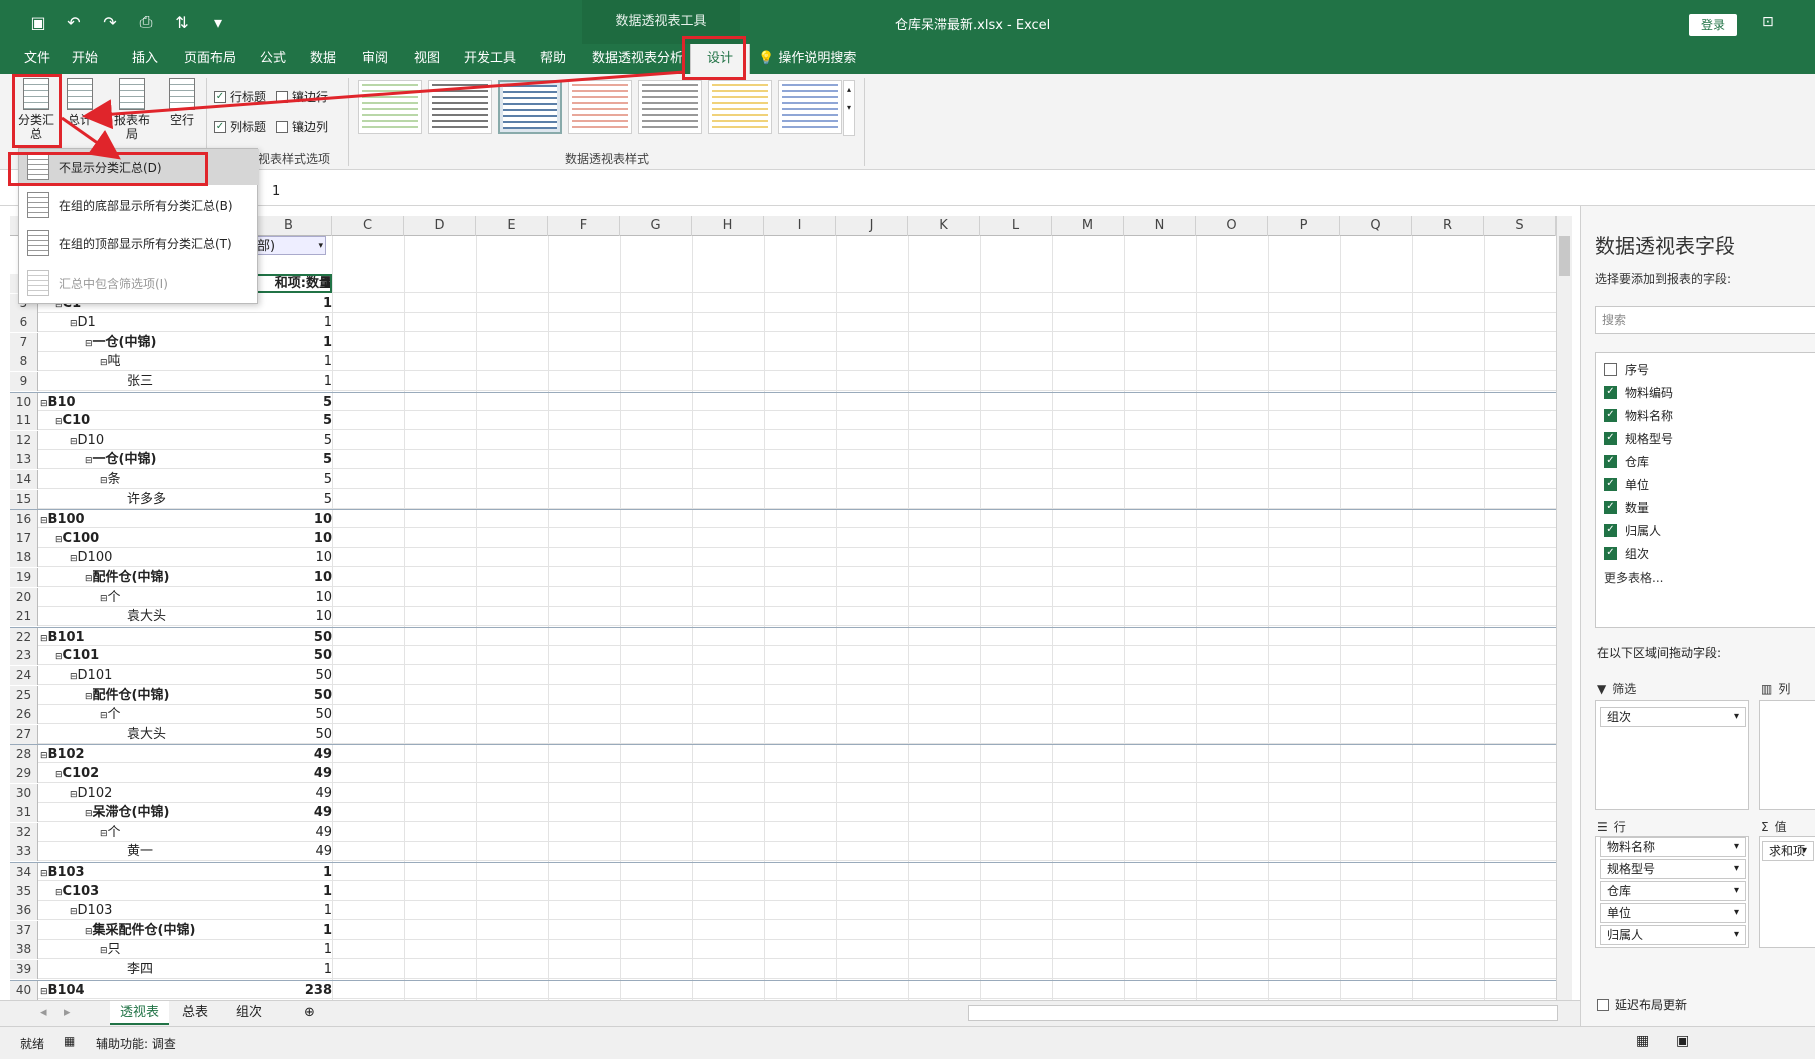 This screenshot has width=1815, height=1059. Describe the element at coordinates (302, 126) in the screenshot. I see `banded-cols-checkbox: 镶边列` at that location.